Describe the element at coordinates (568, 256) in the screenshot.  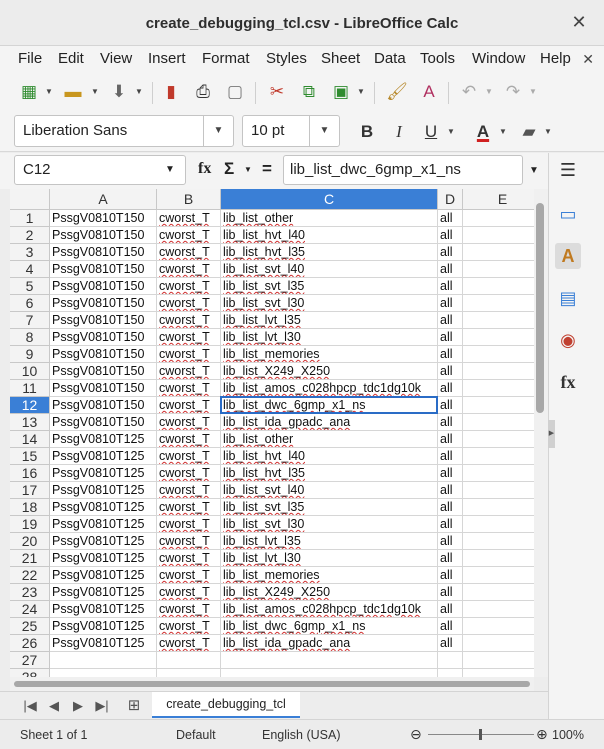
I see `styles-icon: A` at that location.